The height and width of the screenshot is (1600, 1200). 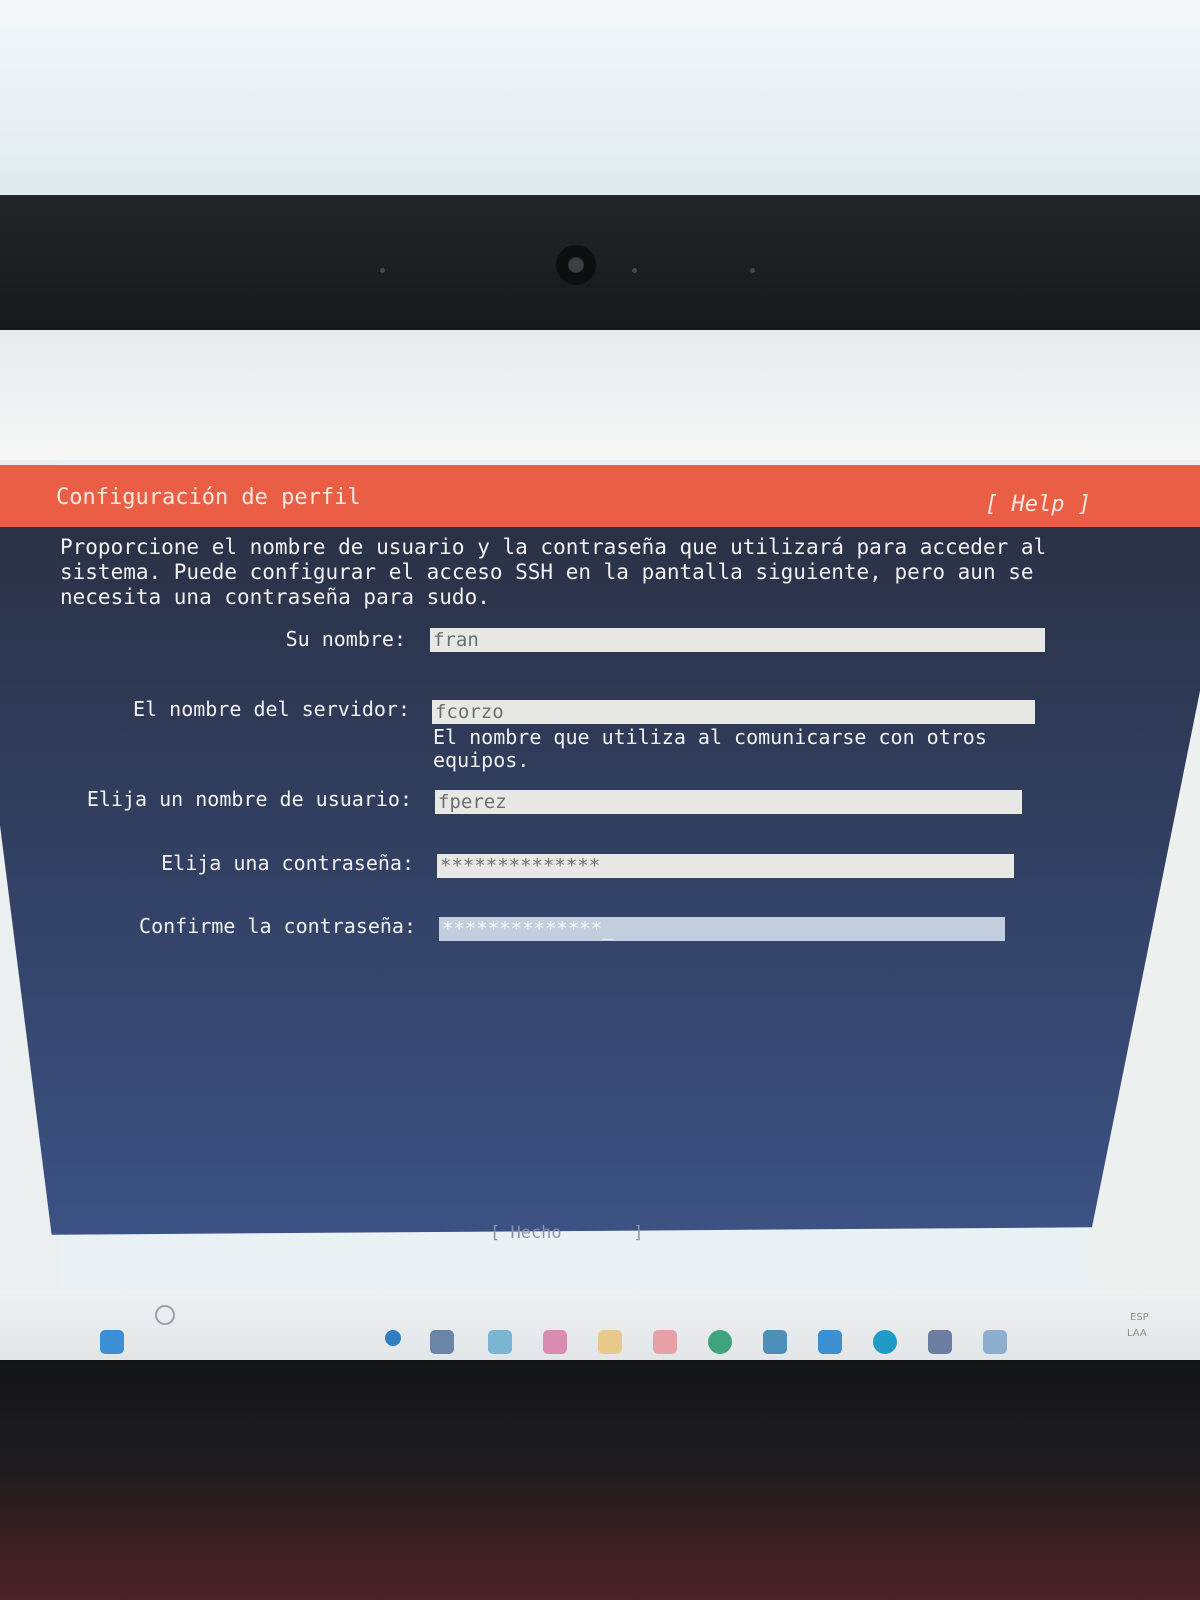 What do you see at coordinates (665, 1342) in the screenshot?
I see `office-icon` at bounding box center [665, 1342].